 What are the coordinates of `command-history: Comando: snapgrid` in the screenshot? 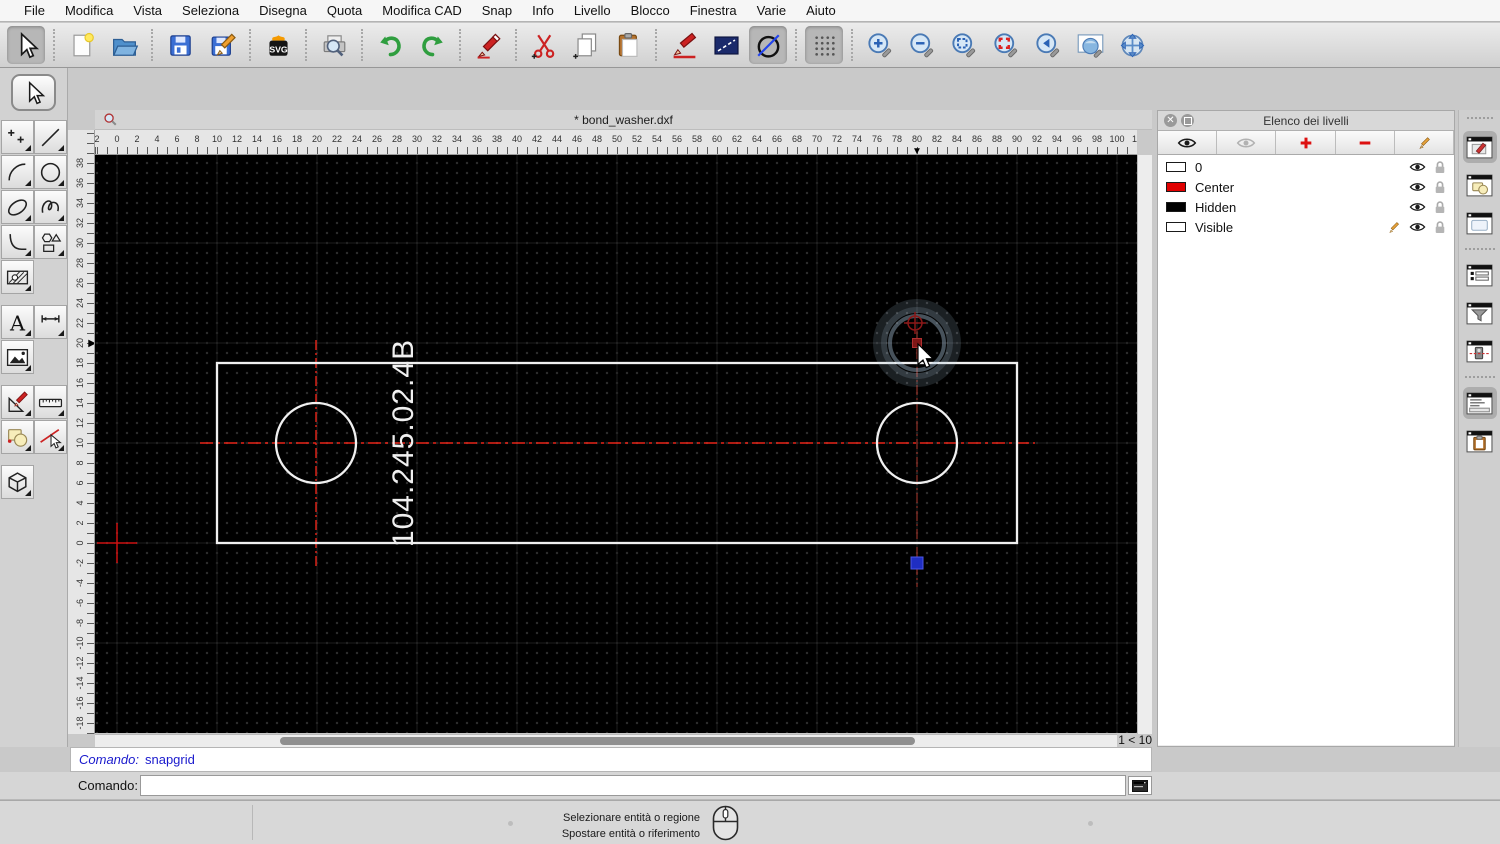 It's located at (611, 759).